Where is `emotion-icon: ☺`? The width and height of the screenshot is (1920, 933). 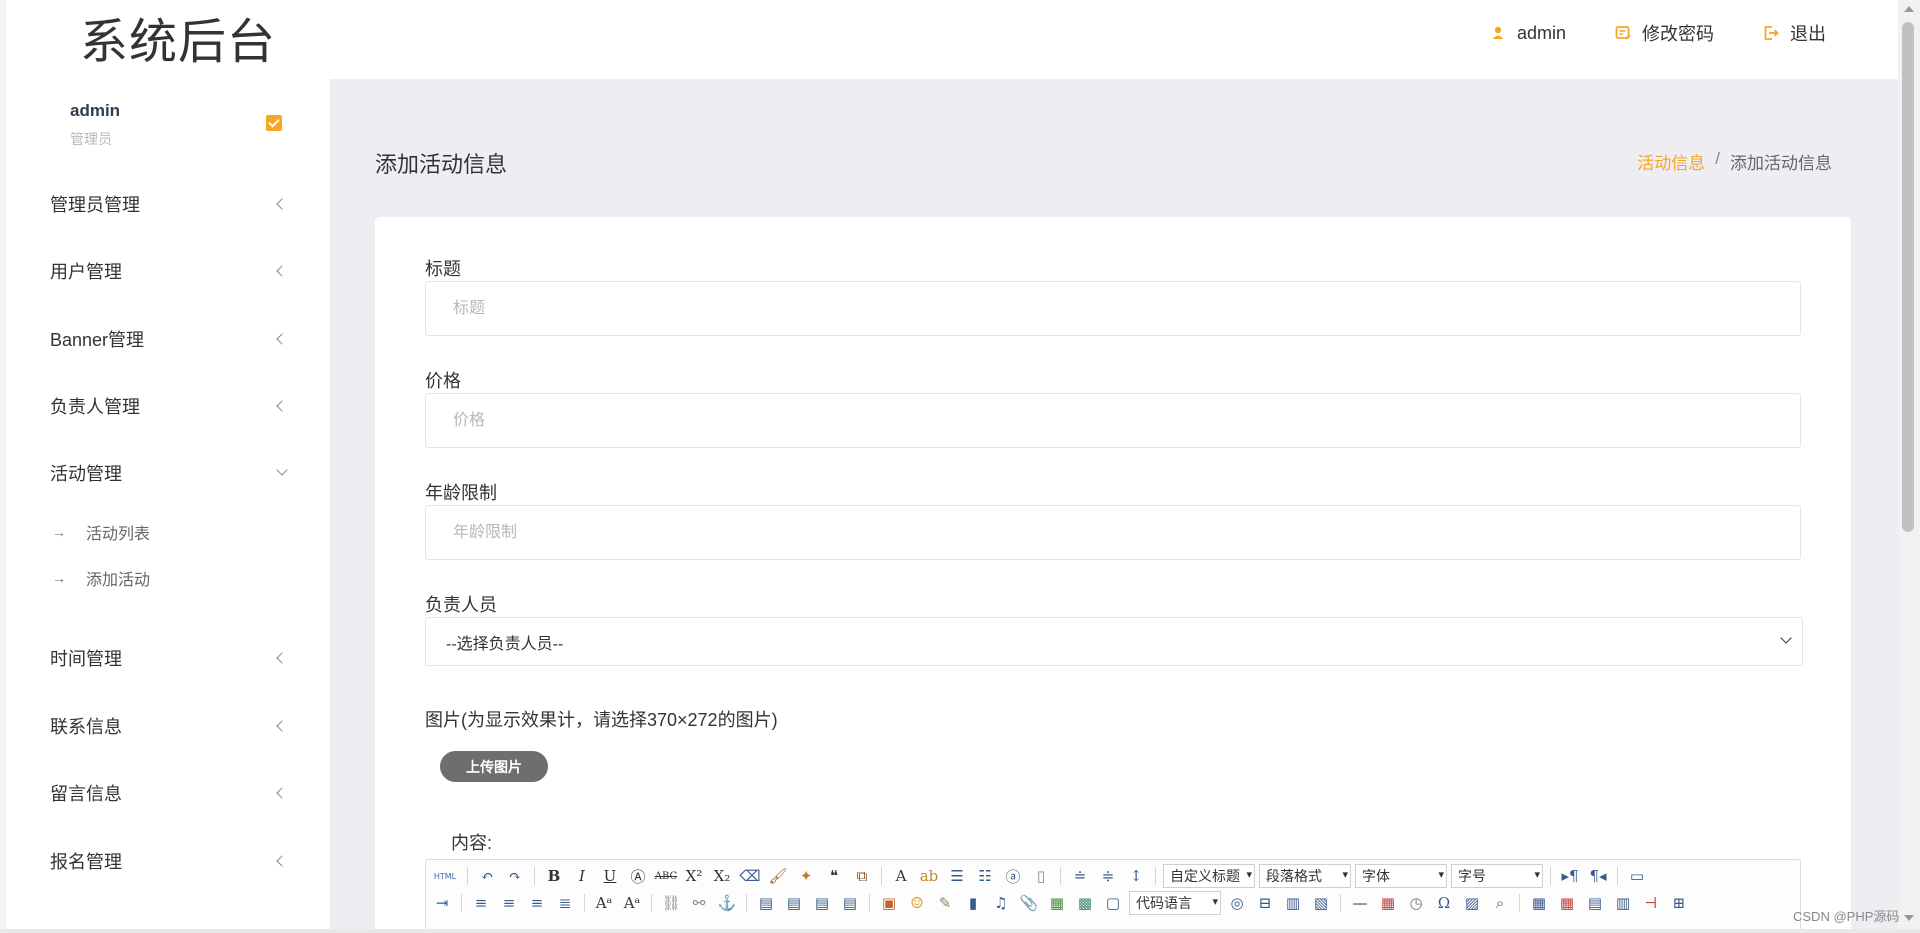
emotion-icon: ☺ is located at coordinates (917, 903).